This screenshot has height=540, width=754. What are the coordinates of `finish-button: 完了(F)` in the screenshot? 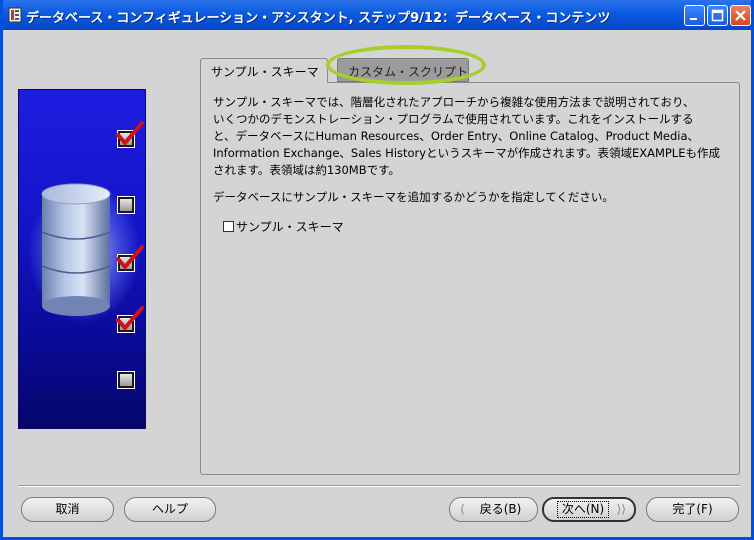 It's located at (692, 509).